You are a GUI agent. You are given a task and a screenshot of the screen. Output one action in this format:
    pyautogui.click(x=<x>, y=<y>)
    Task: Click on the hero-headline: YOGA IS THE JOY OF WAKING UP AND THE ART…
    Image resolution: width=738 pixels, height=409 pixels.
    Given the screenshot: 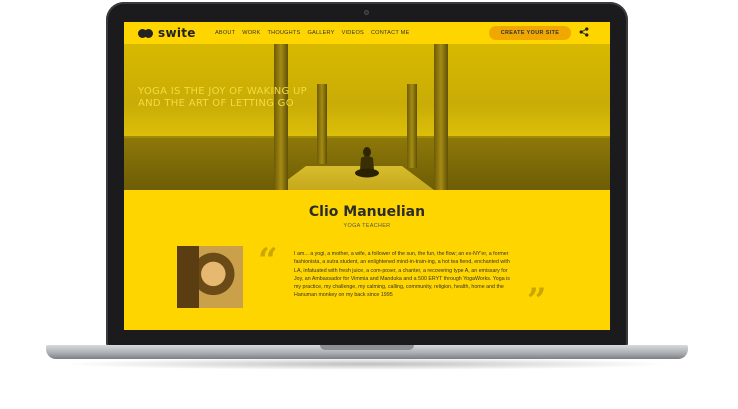 What is the action you would take?
    pyautogui.click(x=222, y=98)
    